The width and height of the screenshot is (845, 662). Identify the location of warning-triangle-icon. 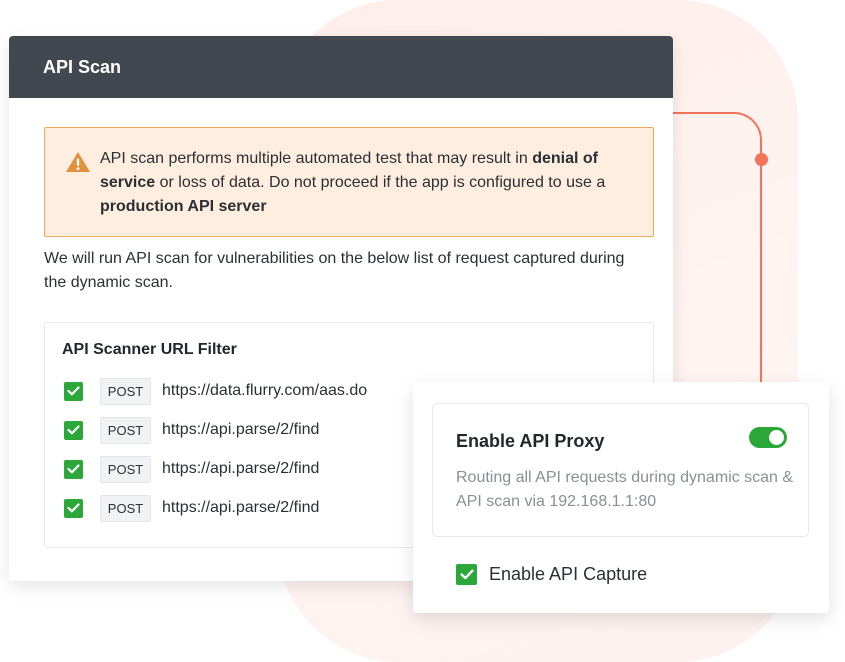
(78, 162).